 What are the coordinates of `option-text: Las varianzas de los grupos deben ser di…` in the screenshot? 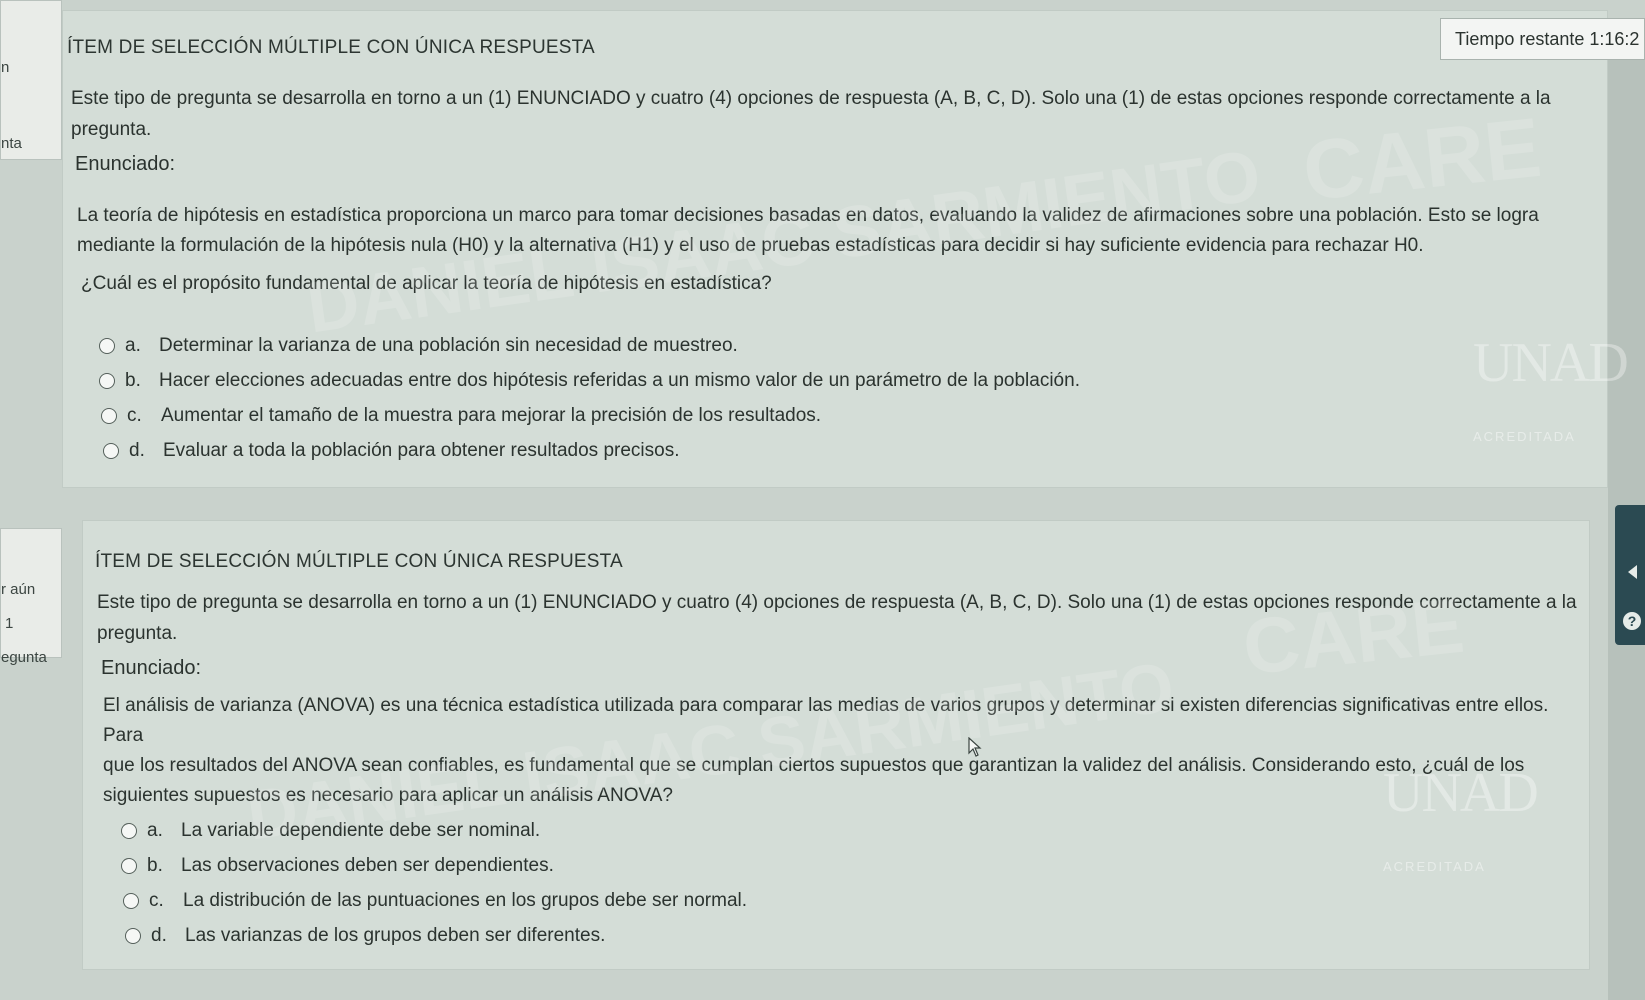 It's located at (395, 935).